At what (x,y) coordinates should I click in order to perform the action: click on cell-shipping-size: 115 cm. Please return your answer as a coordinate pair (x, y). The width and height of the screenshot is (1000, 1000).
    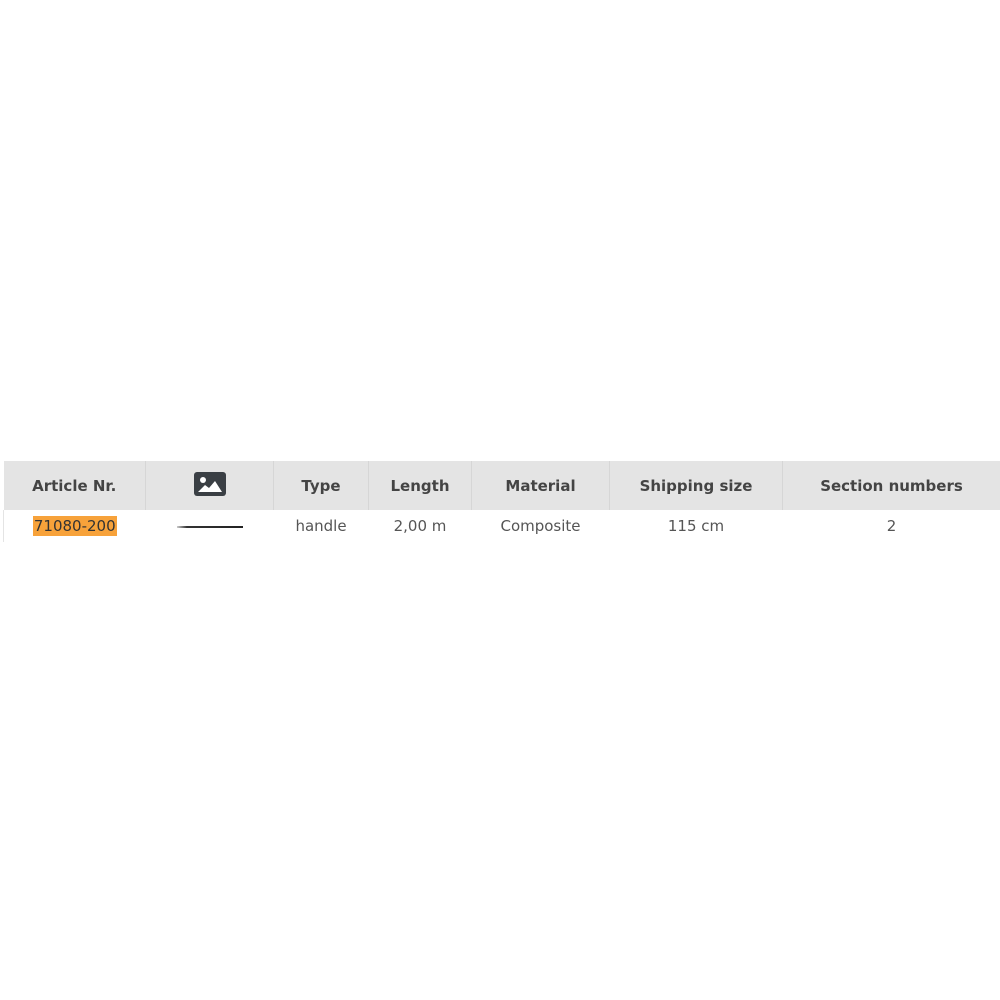
    Looking at the image, I should click on (696, 526).